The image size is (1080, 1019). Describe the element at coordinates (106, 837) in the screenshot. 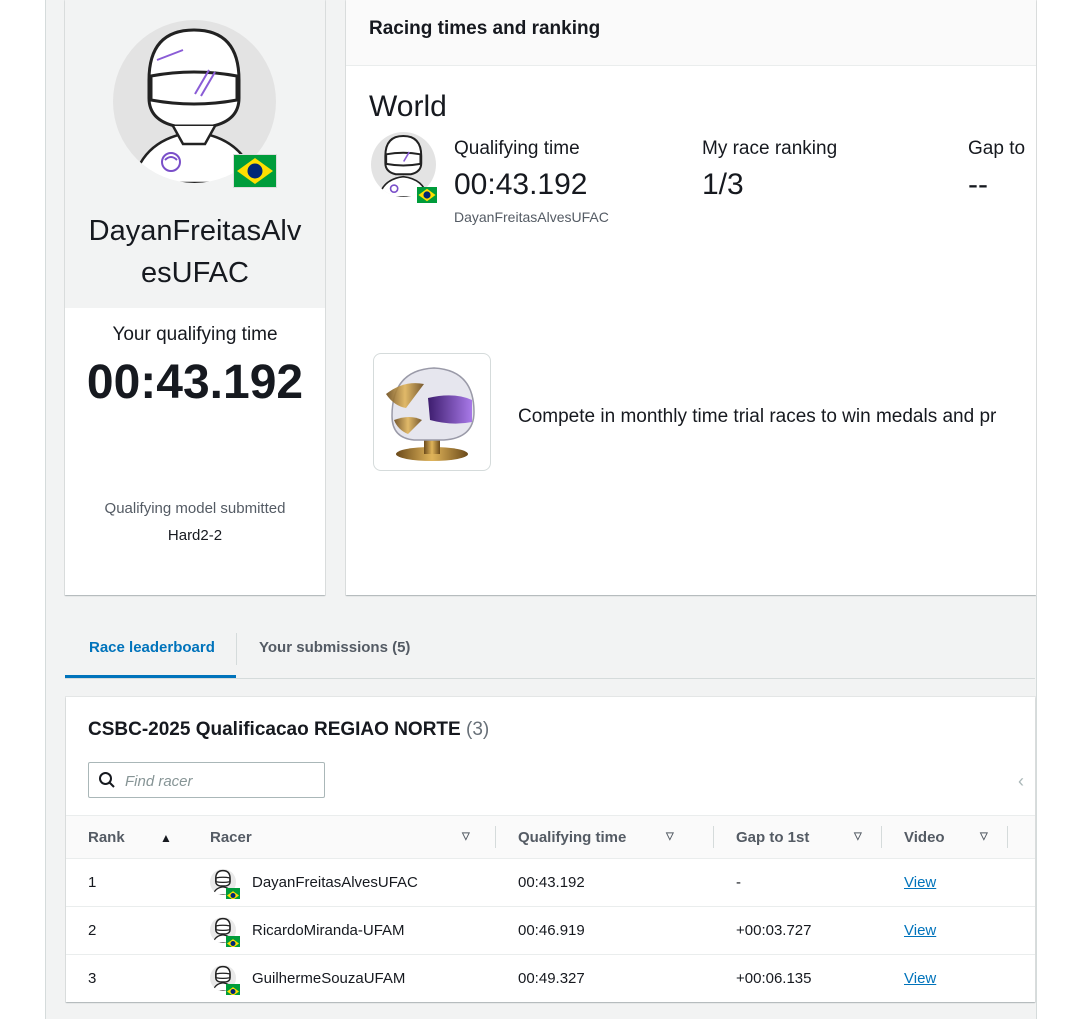

I see `column-label: Rank` at that location.